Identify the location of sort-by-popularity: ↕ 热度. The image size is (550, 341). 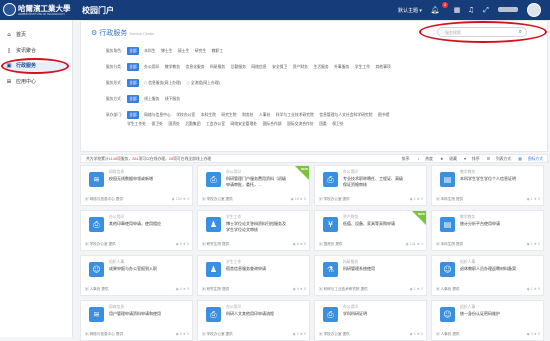
(425, 159).